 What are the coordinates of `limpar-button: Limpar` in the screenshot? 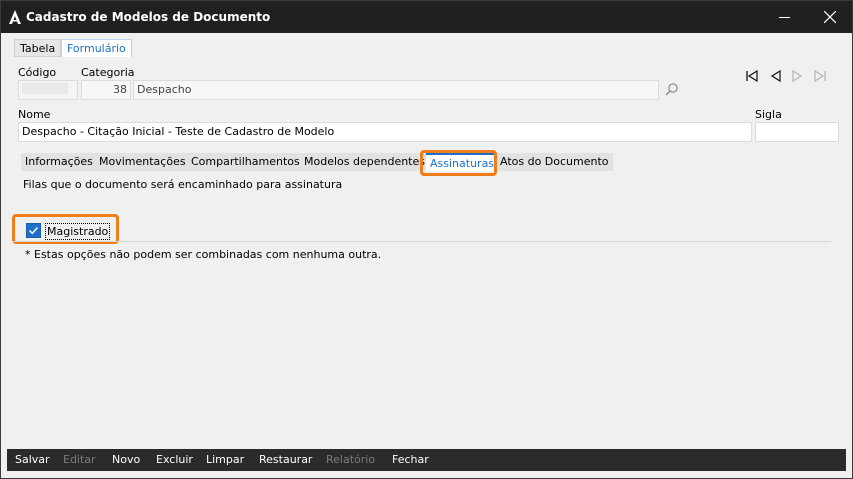 It's located at (225, 459).